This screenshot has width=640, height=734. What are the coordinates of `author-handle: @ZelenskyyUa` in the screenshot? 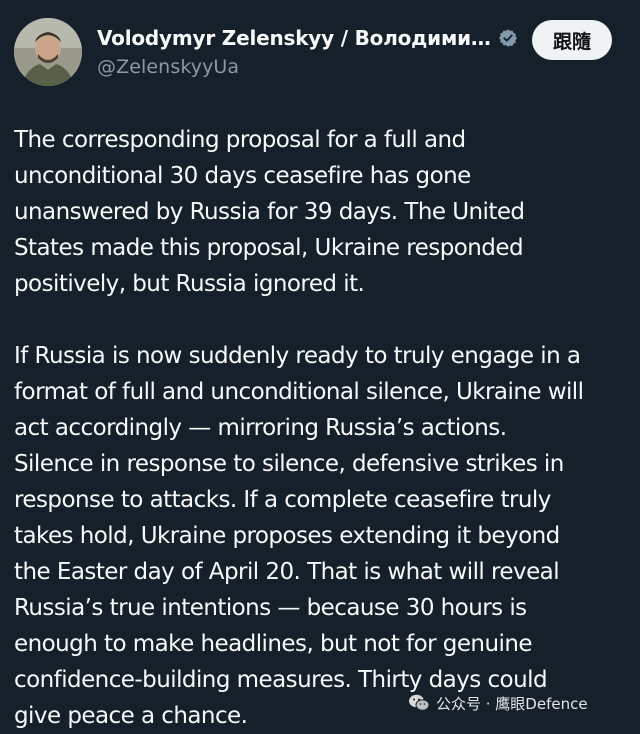 It's located at (168, 67).